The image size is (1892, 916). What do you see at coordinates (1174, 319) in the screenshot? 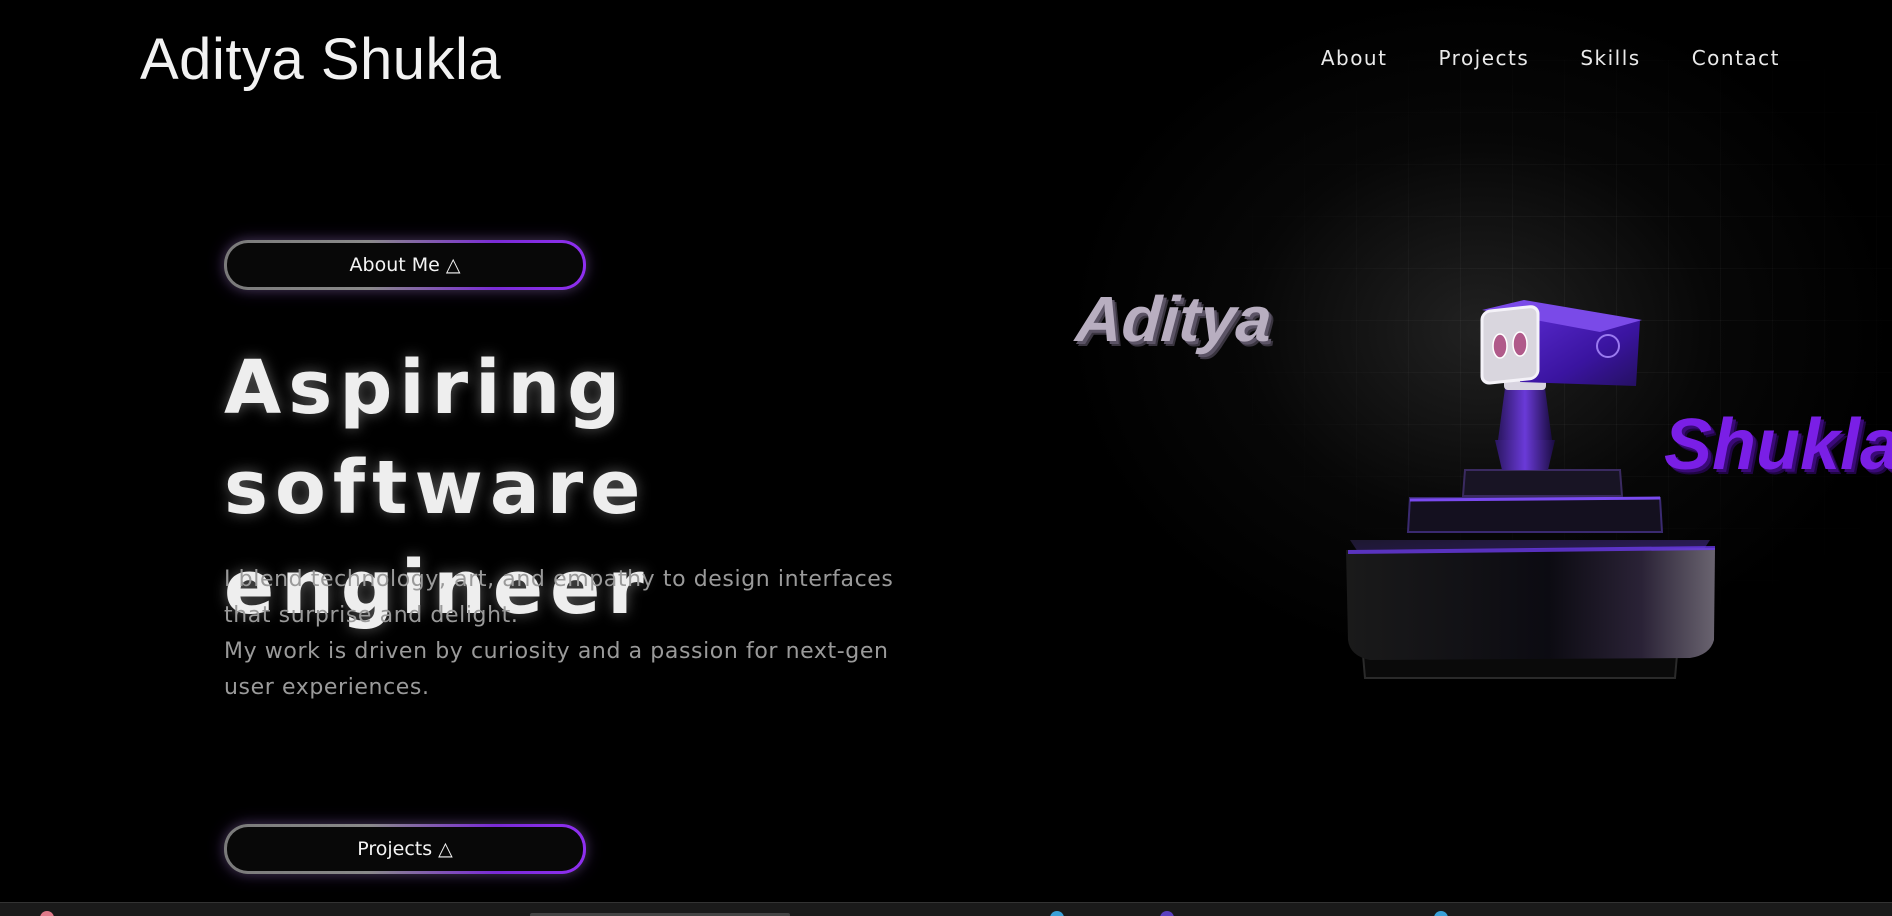
I see `floating-word-aditya: Aditya` at bounding box center [1174, 319].